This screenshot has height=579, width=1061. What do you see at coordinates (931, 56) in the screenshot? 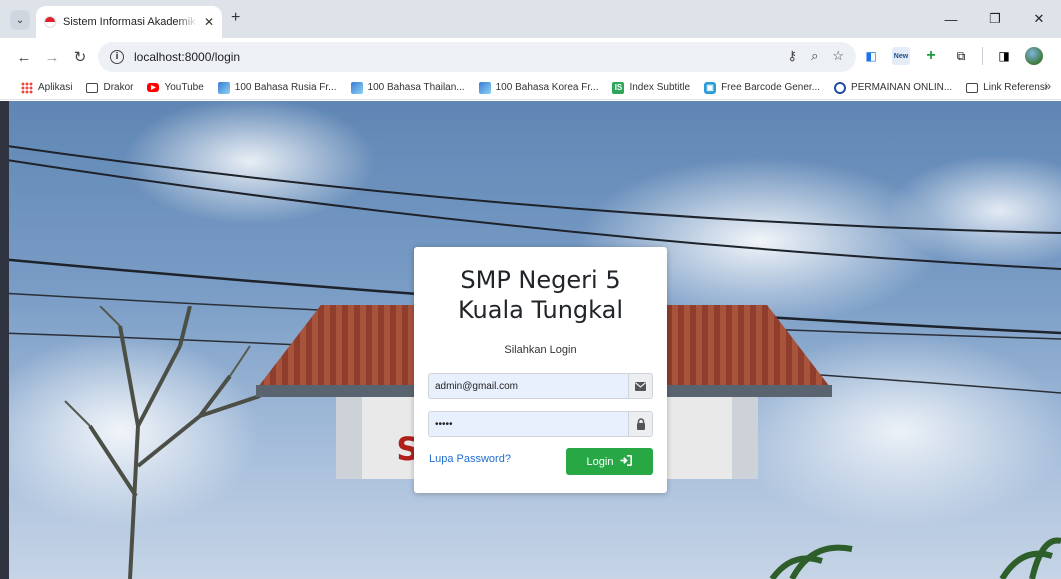
I see `plus-extension-icon: +` at bounding box center [931, 56].